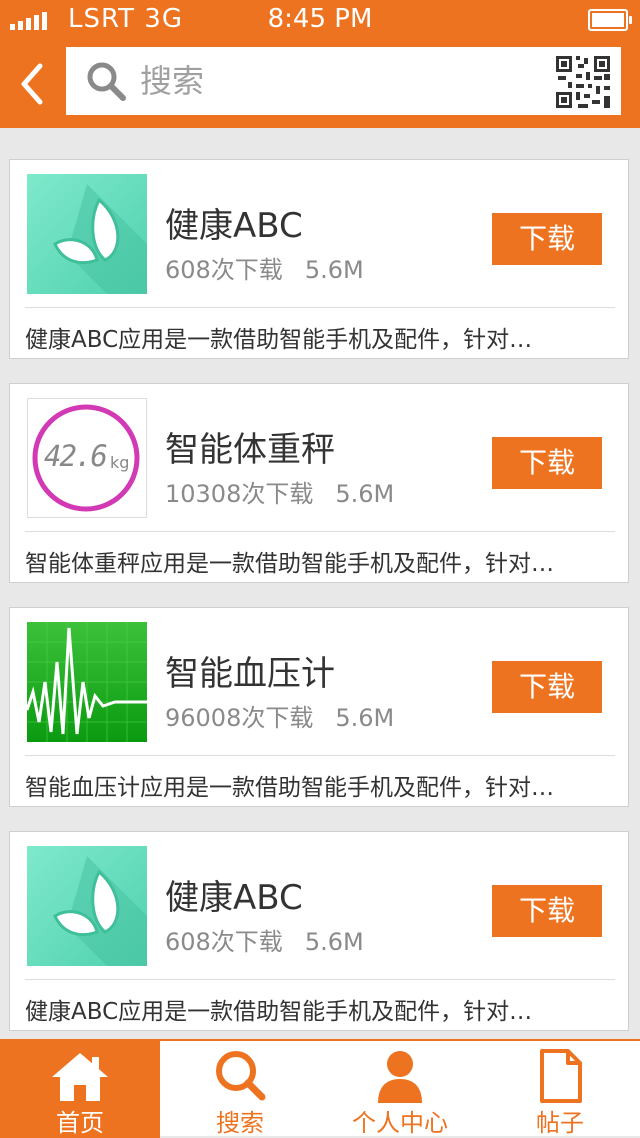 This screenshot has width=640, height=1138. Describe the element at coordinates (583, 82) in the screenshot. I see `qr-code-icon` at that location.